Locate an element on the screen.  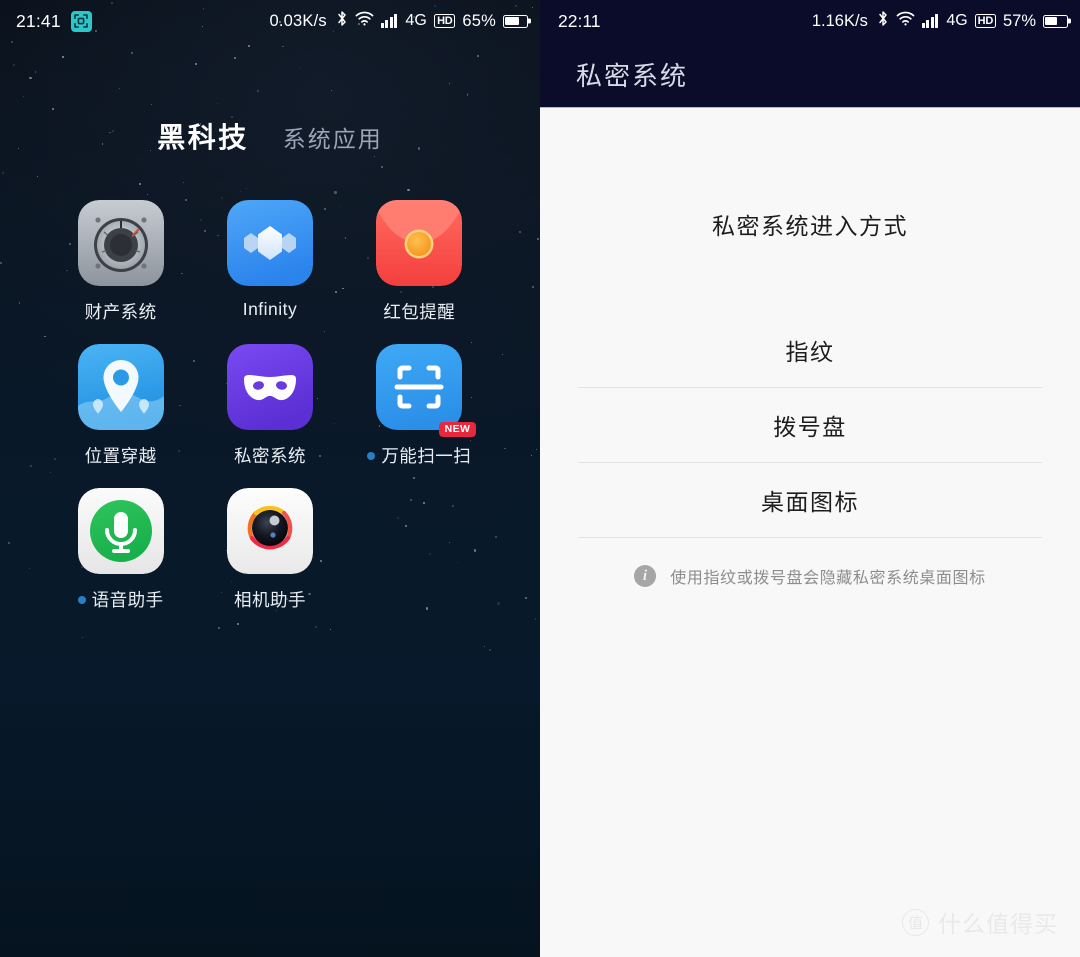
red-packet-icon is located at coordinates (419, 243).